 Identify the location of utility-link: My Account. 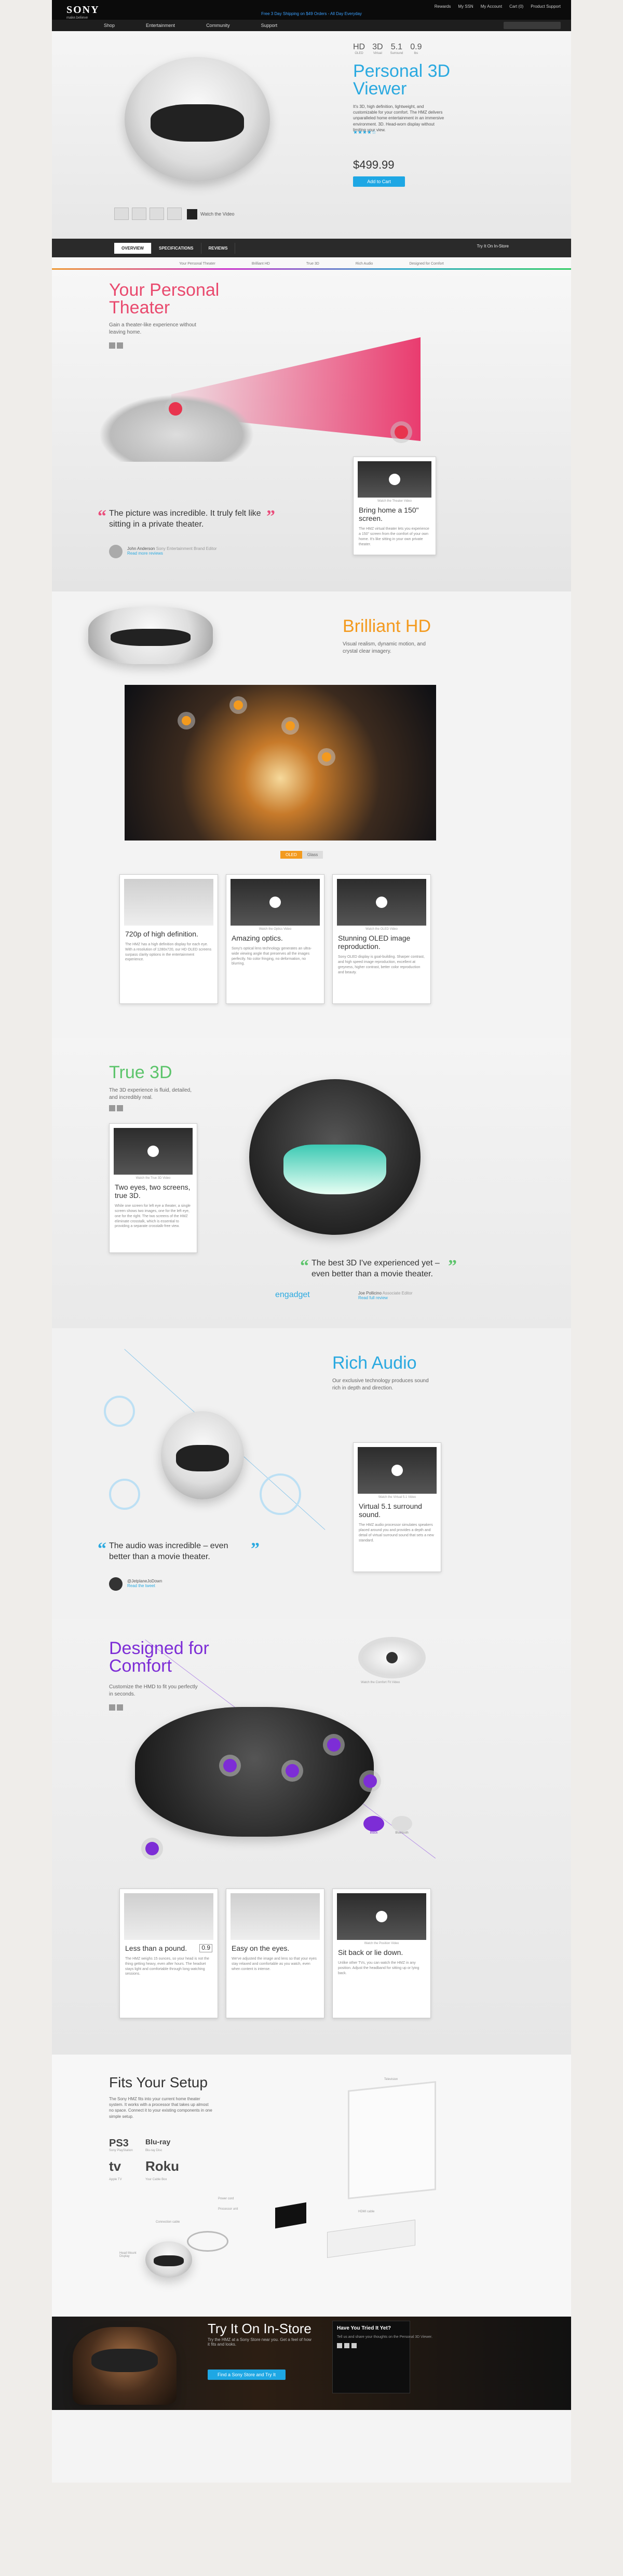
(491, 6).